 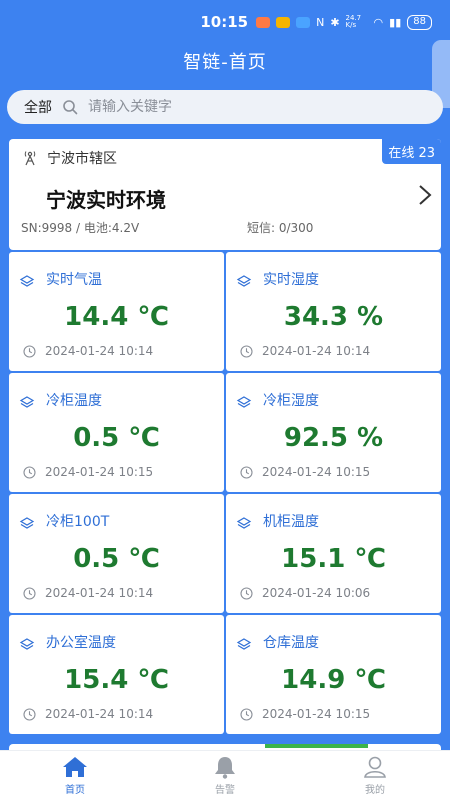 What do you see at coordinates (291, 522) in the screenshot?
I see `tile-title: 机柜温度` at bounding box center [291, 522].